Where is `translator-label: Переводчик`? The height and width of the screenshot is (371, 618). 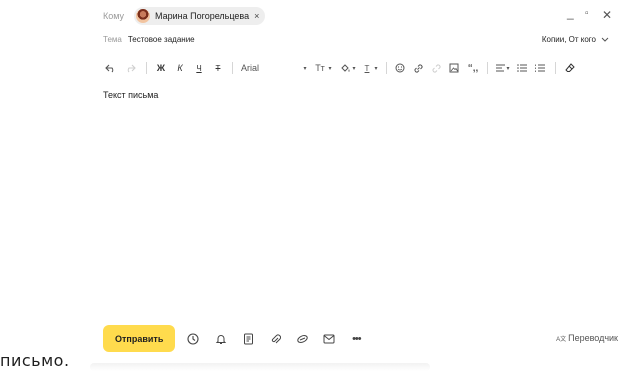 translator-label: Переводчик is located at coordinates (593, 338).